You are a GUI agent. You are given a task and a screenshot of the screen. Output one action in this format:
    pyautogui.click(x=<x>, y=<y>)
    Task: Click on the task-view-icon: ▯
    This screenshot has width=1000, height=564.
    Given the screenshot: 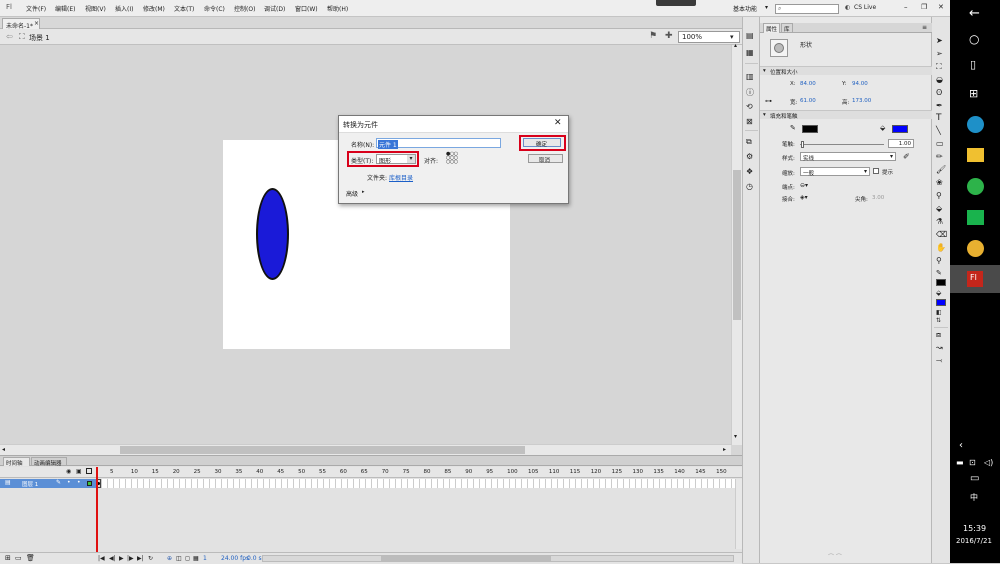 What is the action you would take?
    pyautogui.click(x=973, y=64)
    